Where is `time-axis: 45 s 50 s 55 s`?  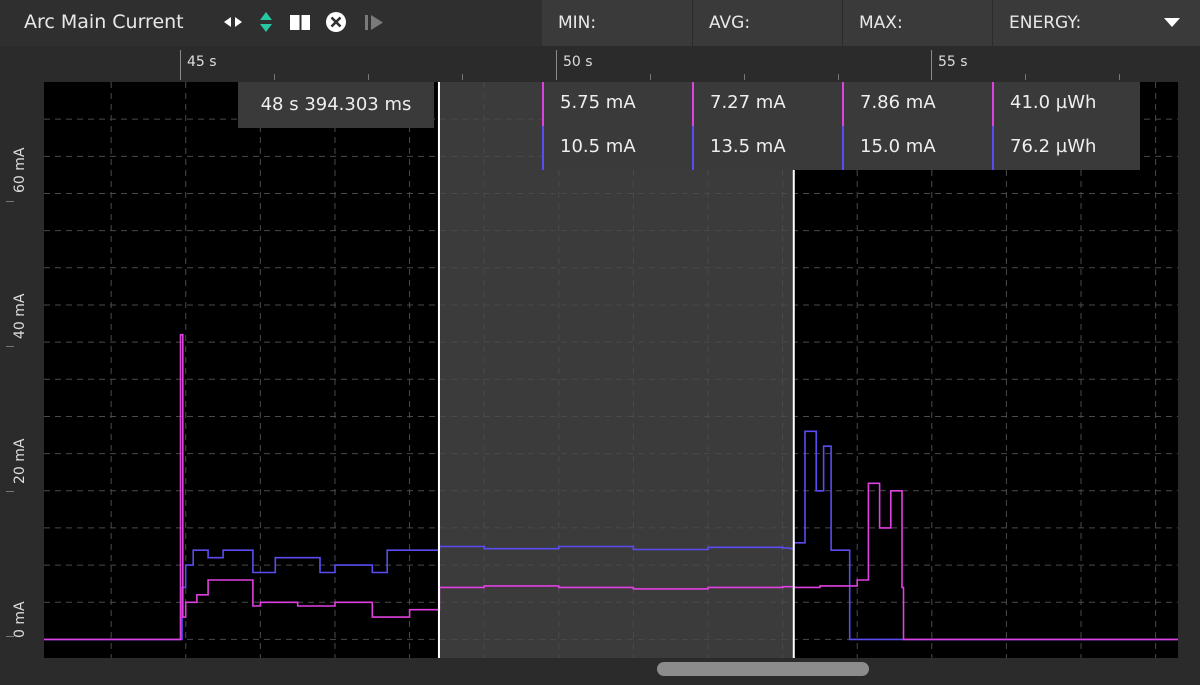 time-axis: 45 s 50 s 55 s is located at coordinates (600, 64).